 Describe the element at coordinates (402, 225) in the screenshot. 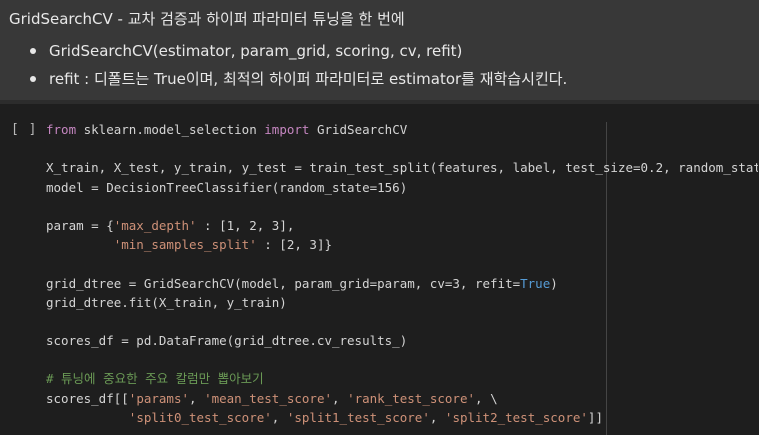

I see `code-line: param = {'max_depth' : [1, 2, 3],` at that location.